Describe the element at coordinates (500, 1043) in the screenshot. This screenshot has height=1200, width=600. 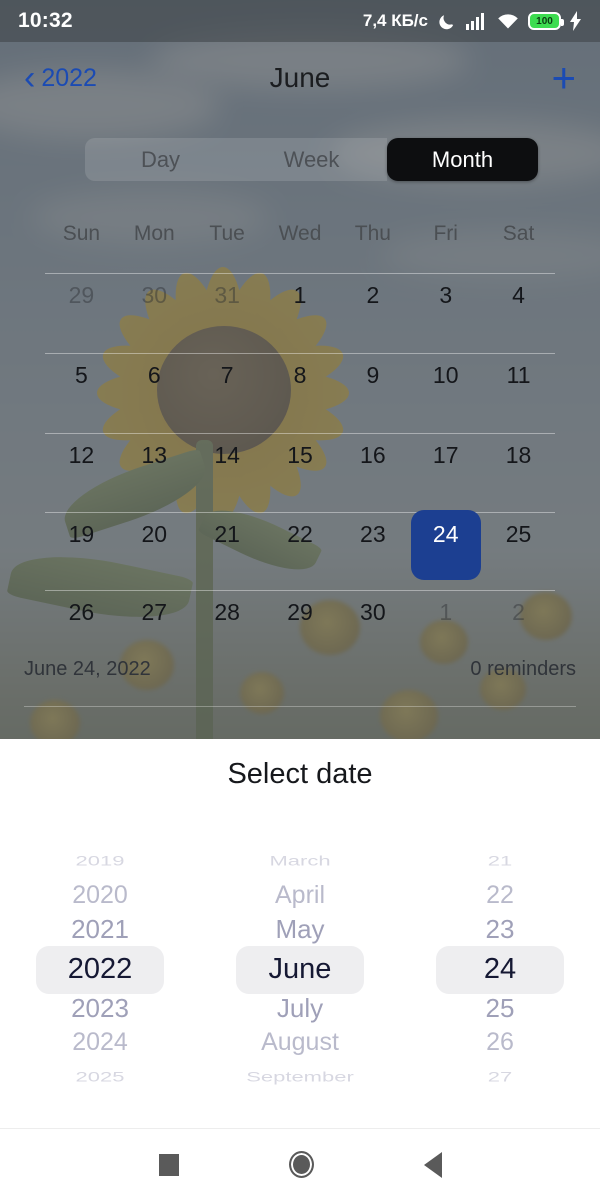
I see `day-option: 26` at that location.